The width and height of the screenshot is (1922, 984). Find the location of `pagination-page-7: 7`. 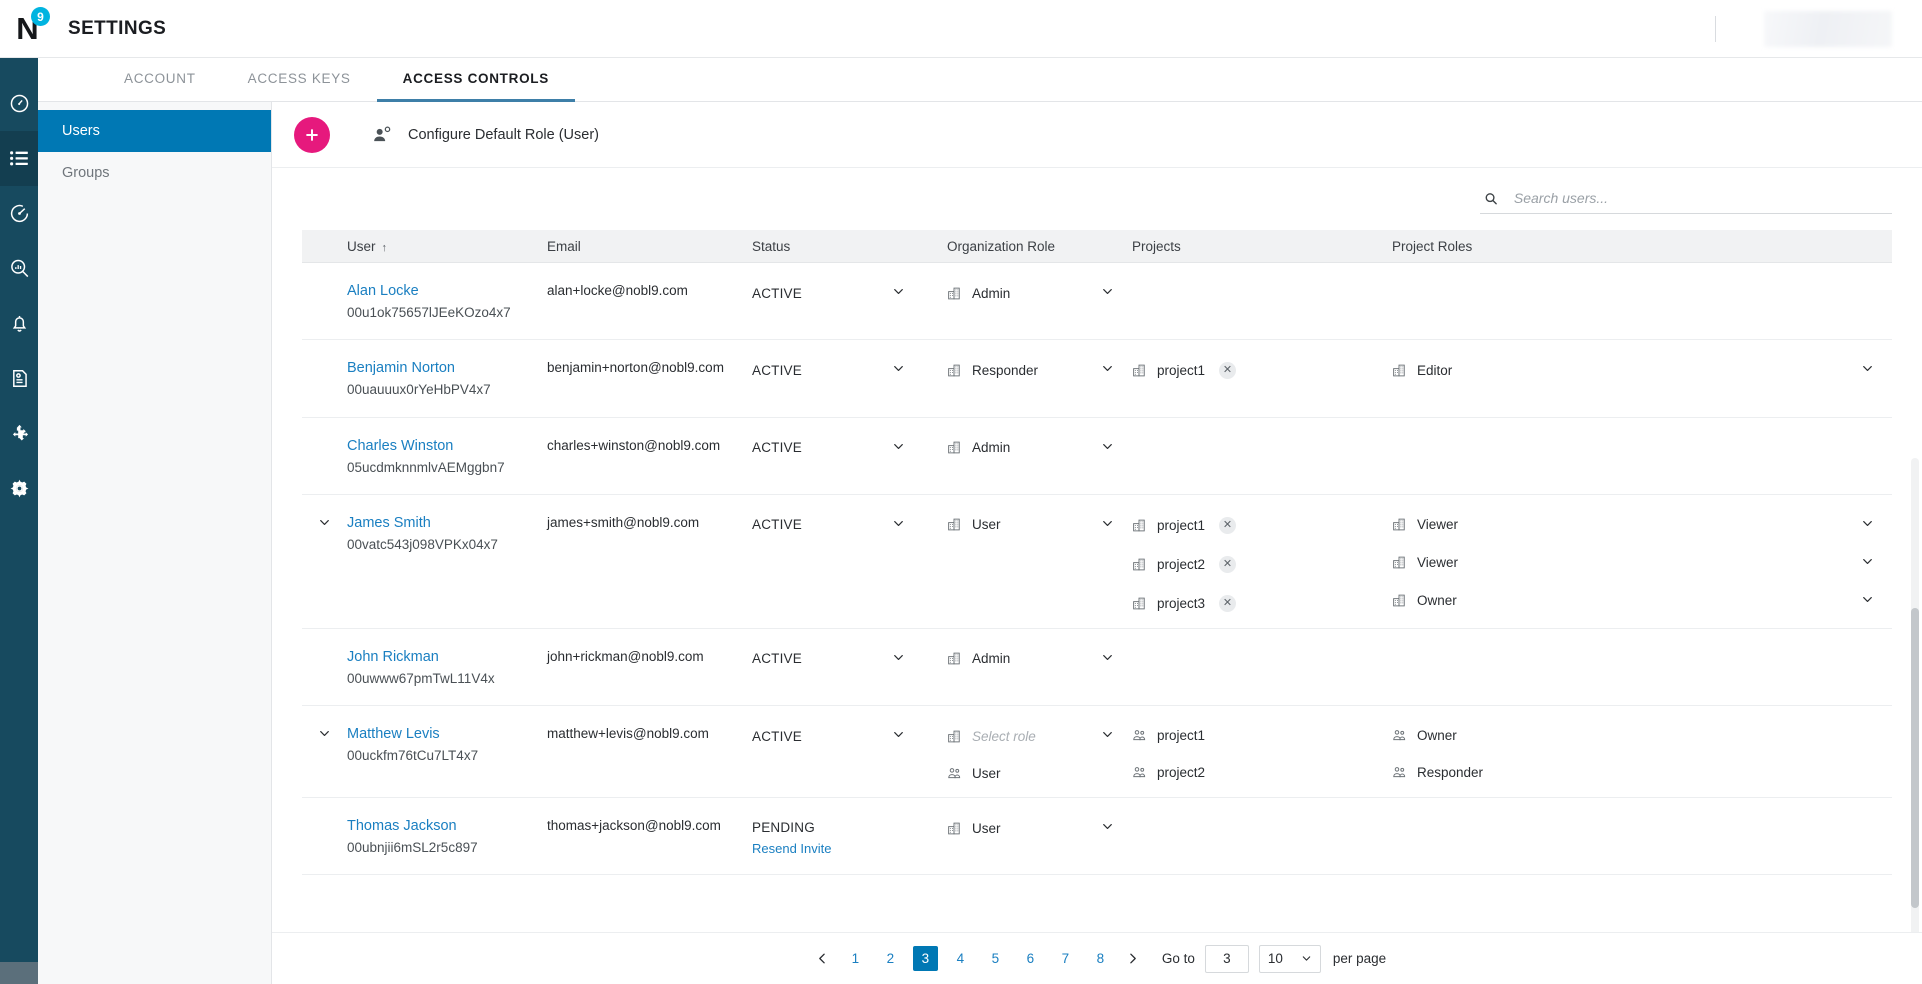

pagination-page-7: 7 is located at coordinates (1065, 958).